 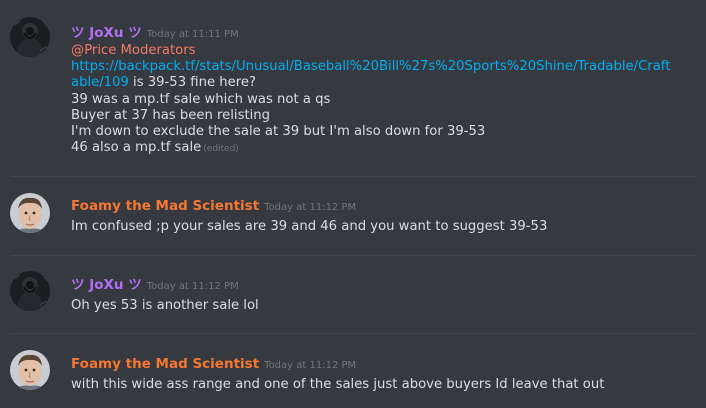 I want to click on message-line: 39 was a mp.tf sale which was not a qs, so click(x=201, y=99).